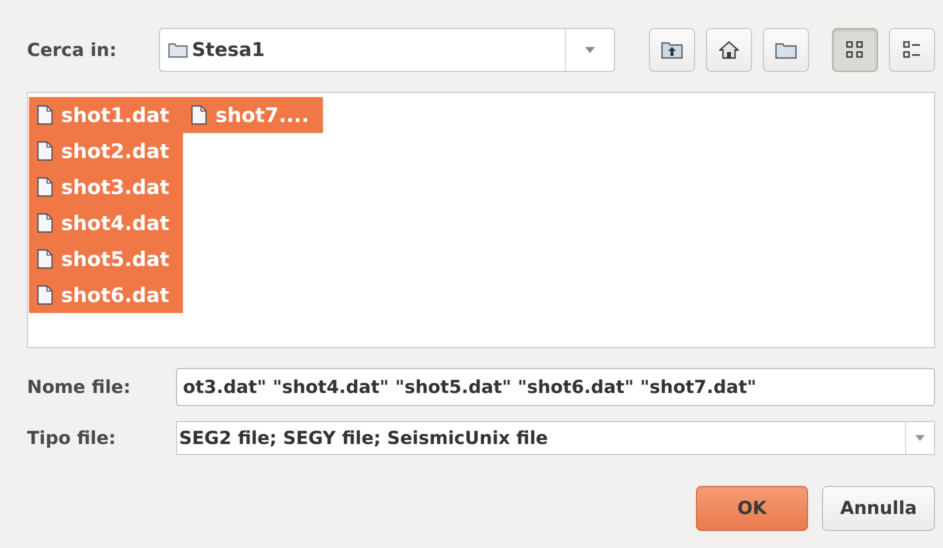  I want to click on home-button, so click(729, 50).